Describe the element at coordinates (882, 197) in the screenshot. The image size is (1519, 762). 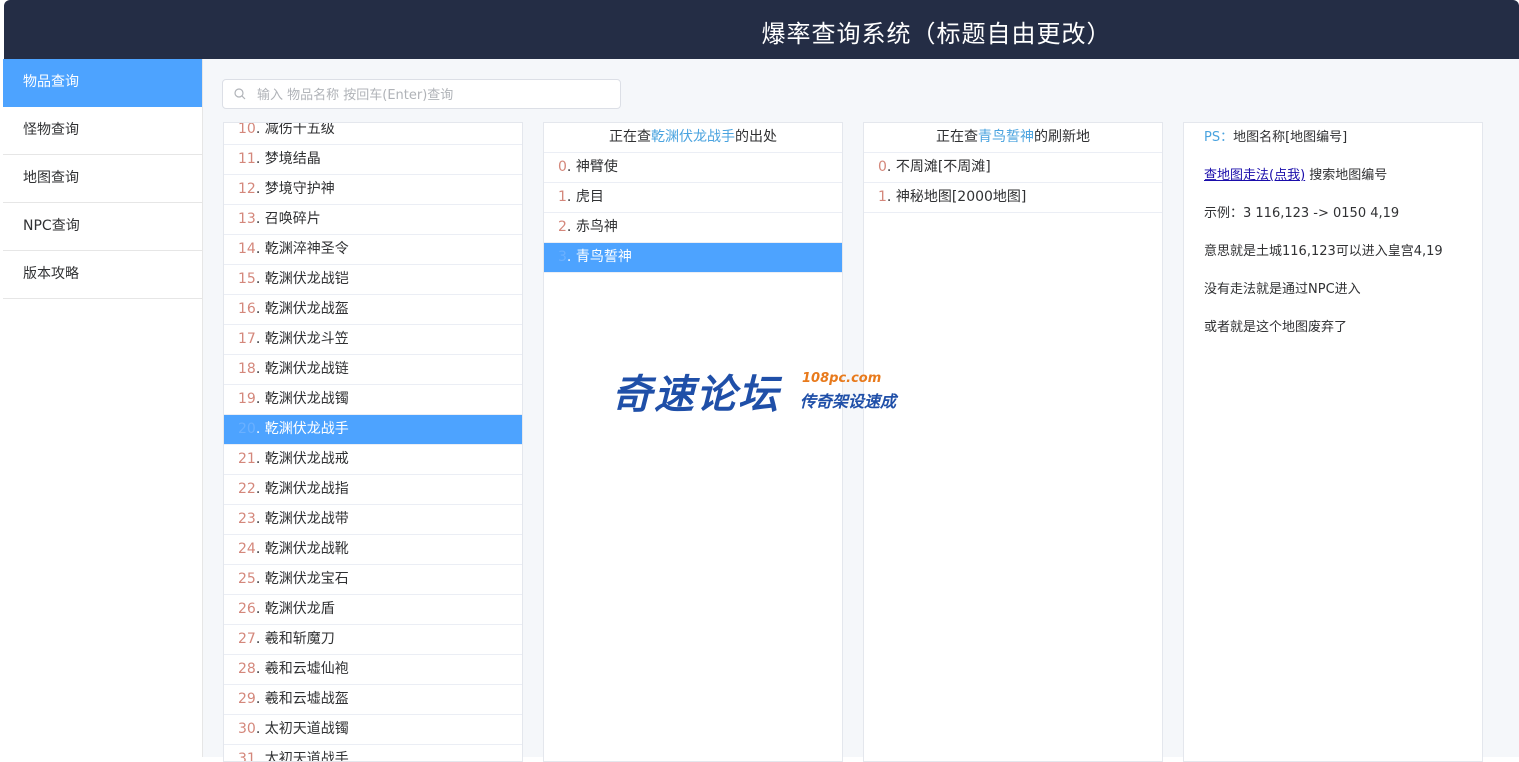
I see `map-row-number: 1` at that location.